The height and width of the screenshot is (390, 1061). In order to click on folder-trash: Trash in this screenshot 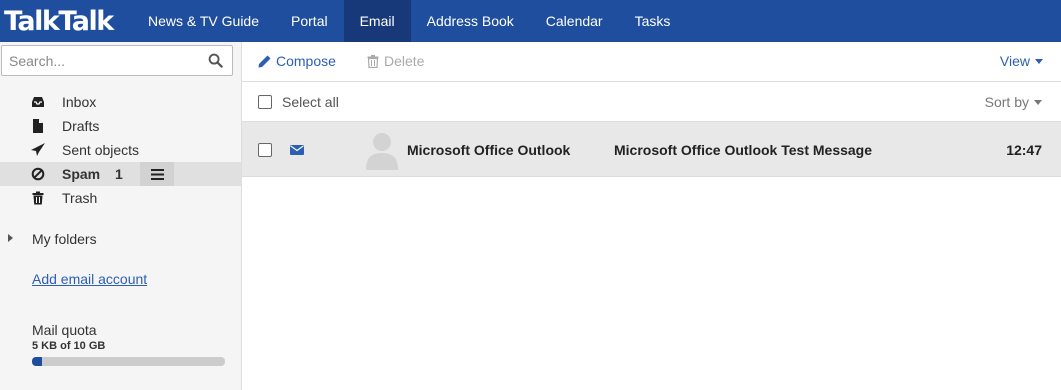, I will do `click(120, 198)`.